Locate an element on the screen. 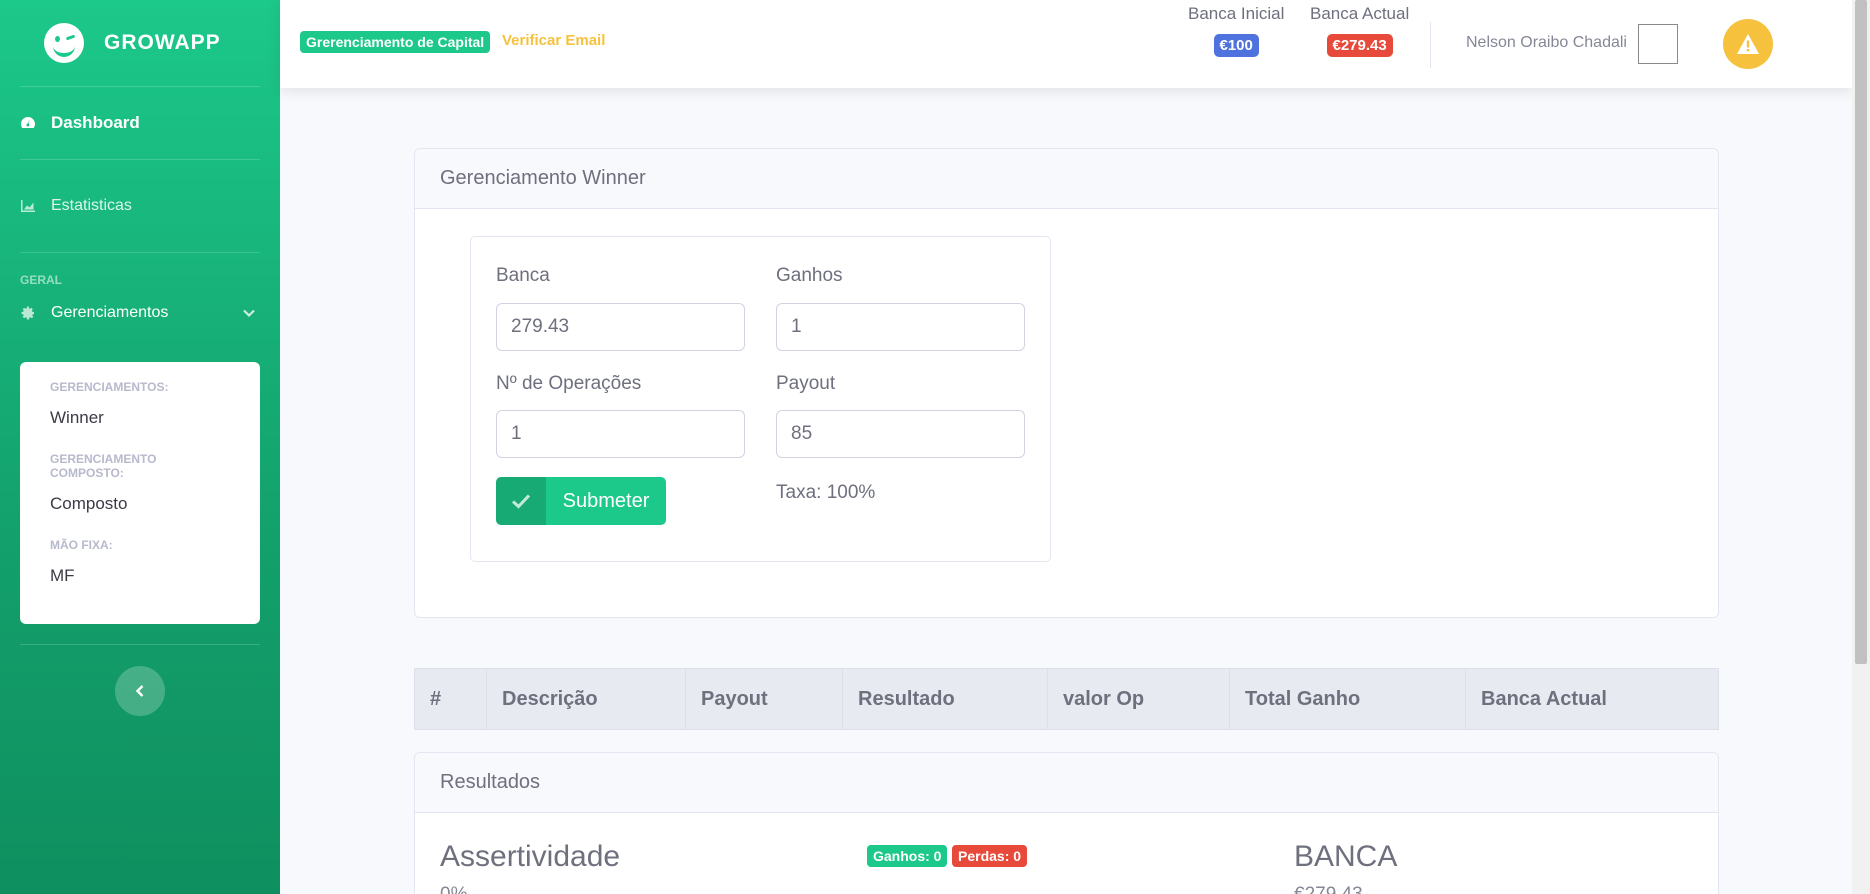 Image resolution: width=1870 pixels, height=894 pixels. table-header-cell: valor Op is located at coordinates (1139, 699).